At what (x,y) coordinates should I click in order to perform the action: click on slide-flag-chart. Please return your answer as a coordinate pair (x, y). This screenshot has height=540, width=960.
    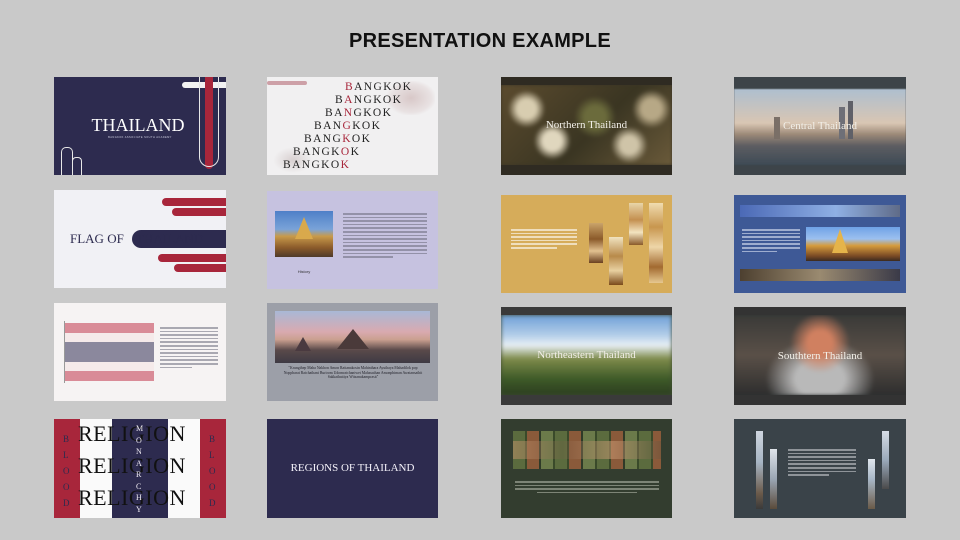
    Looking at the image, I should click on (140, 352).